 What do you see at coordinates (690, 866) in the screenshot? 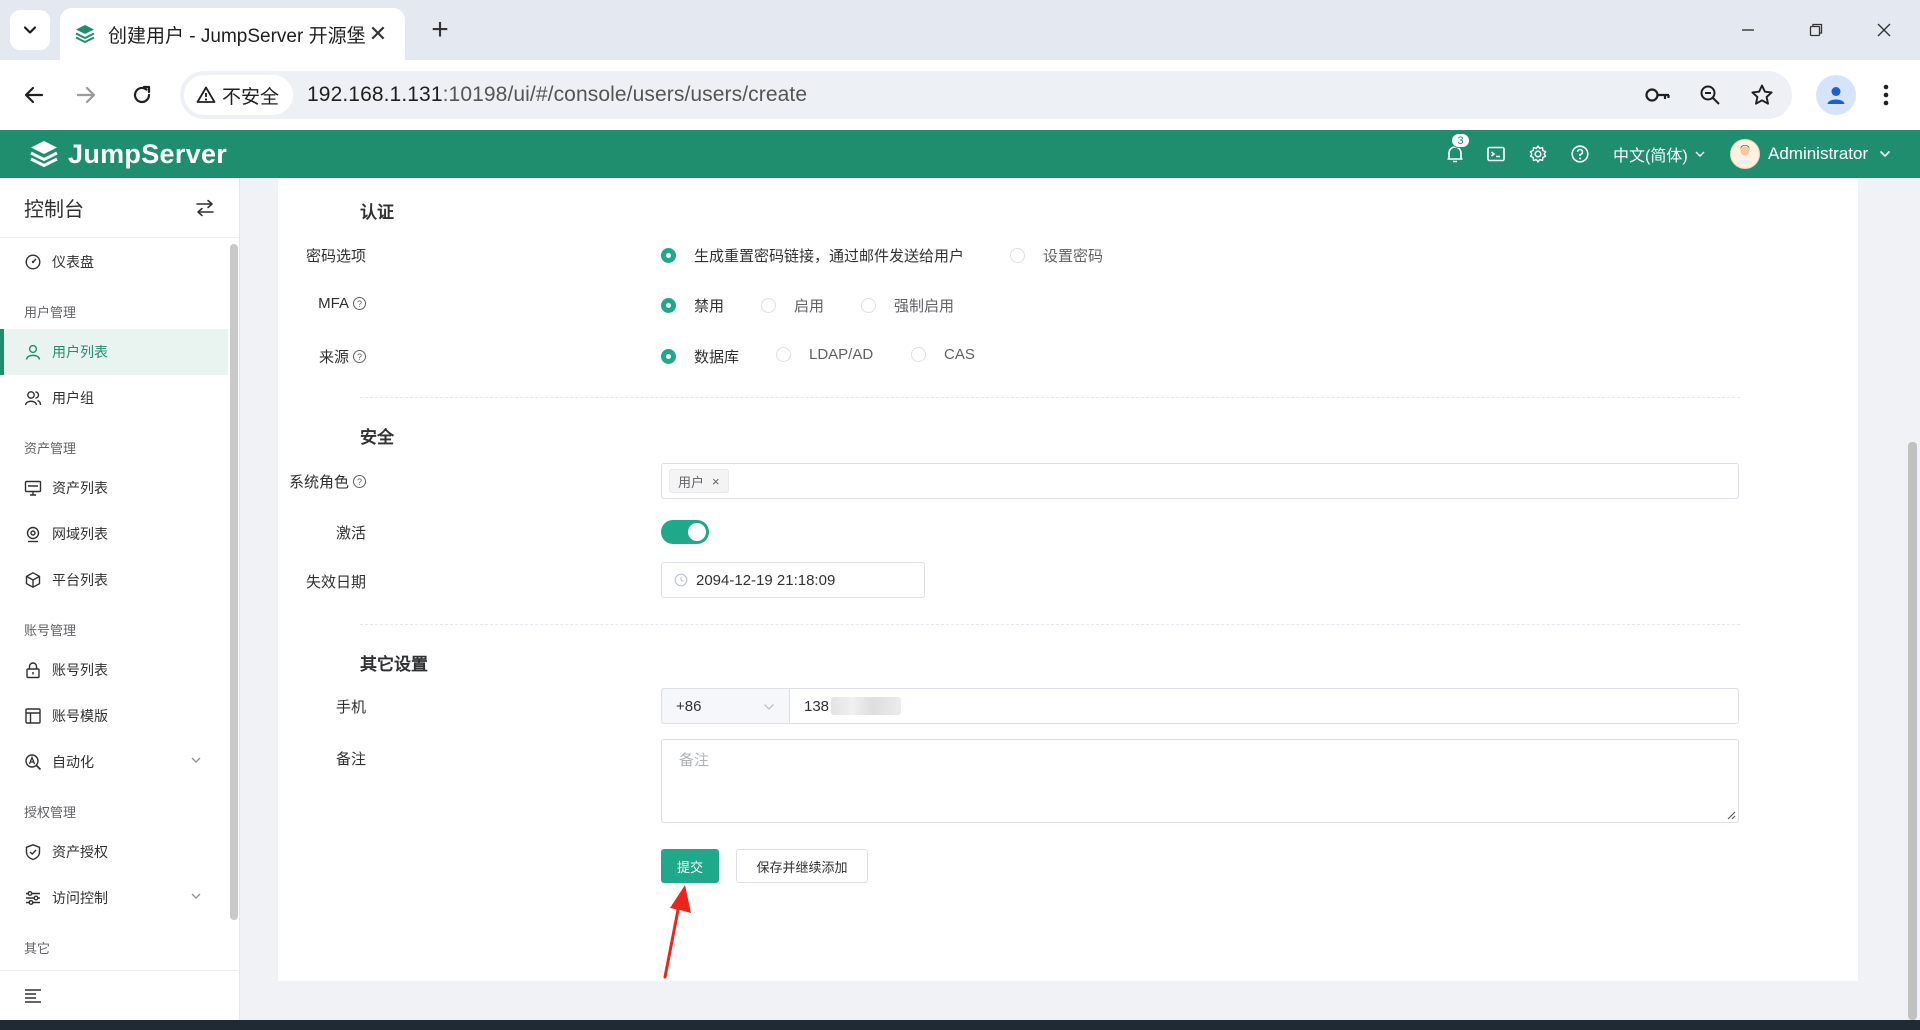
I see `submit-button: 提交` at bounding box center [690, 866].